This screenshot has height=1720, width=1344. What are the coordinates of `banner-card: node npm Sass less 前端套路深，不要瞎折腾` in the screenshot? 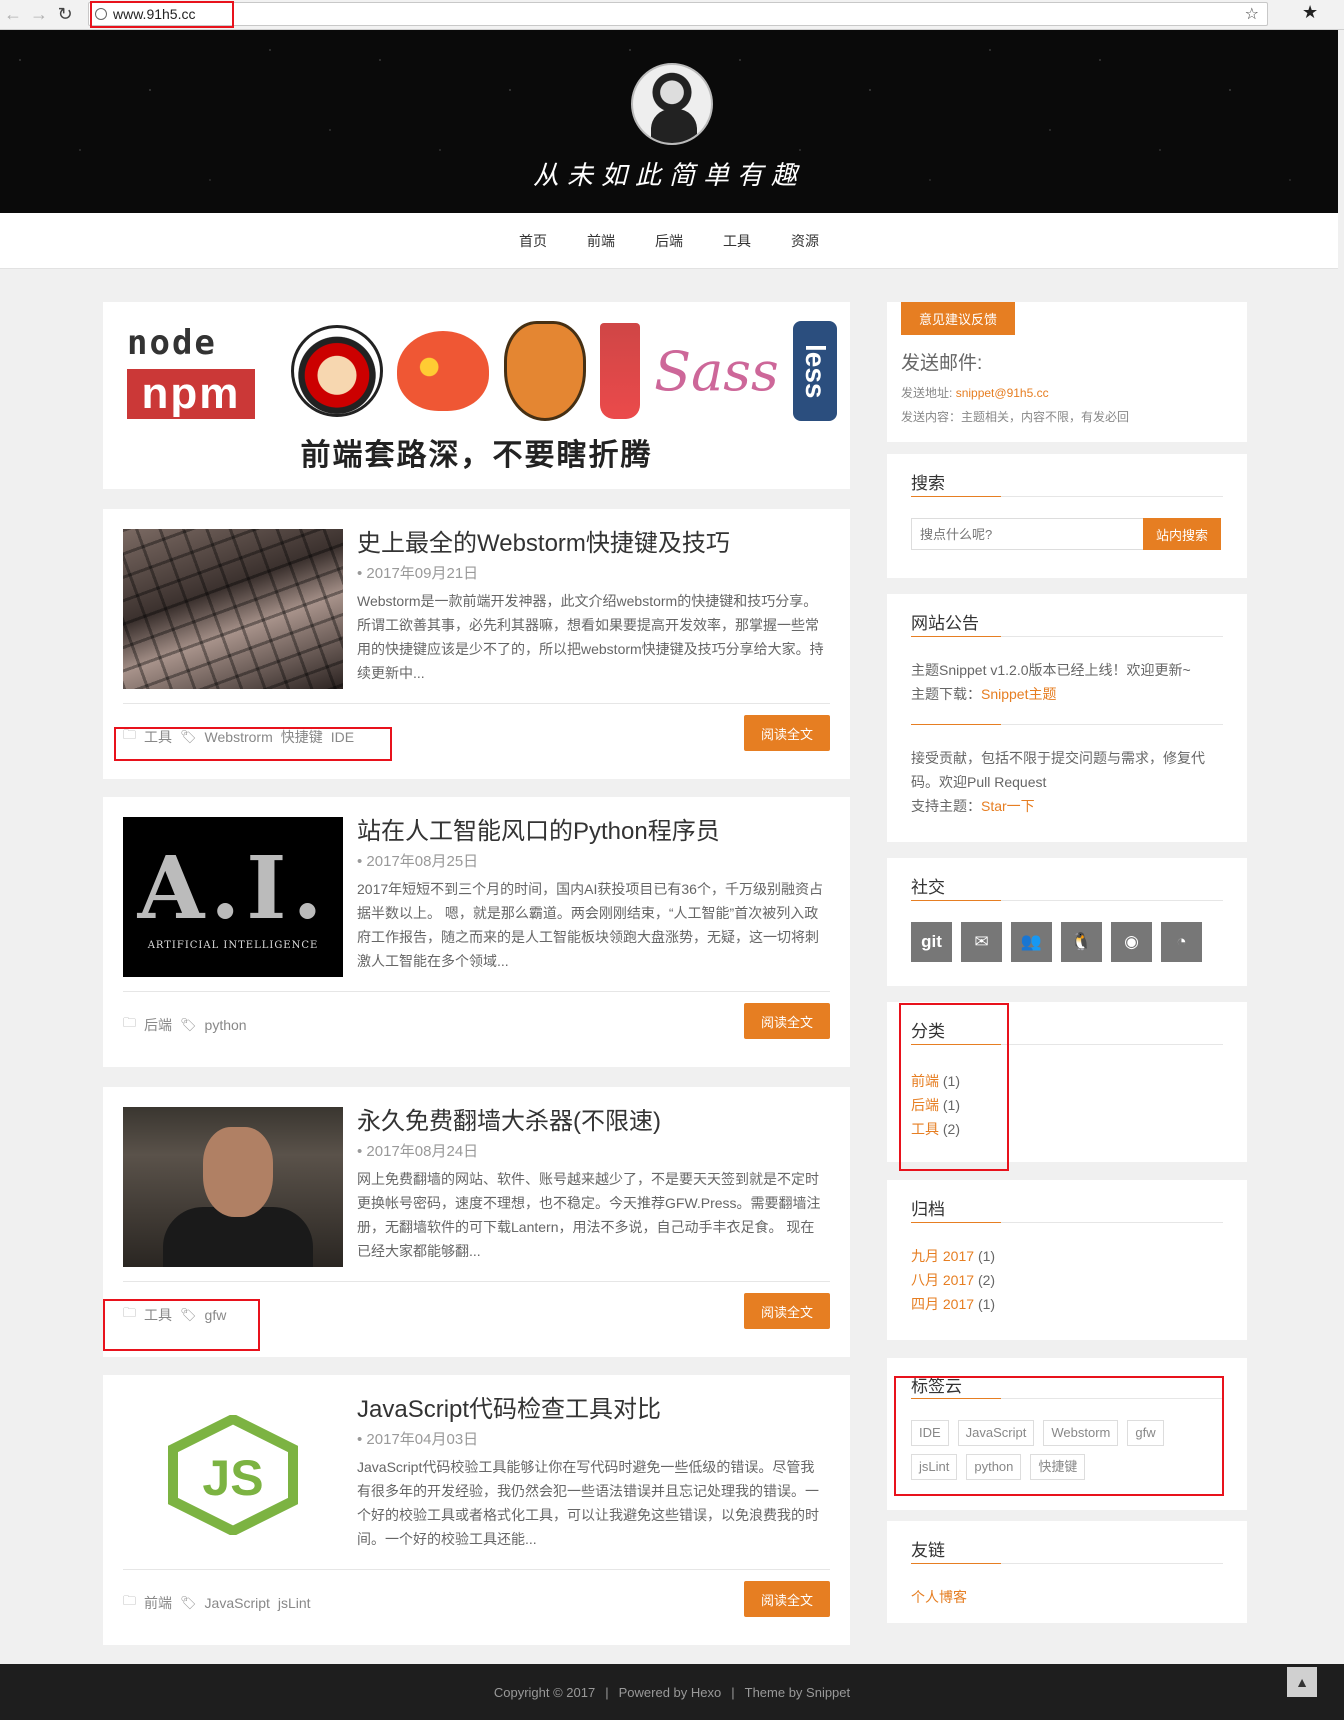 It's located at (476, 395).